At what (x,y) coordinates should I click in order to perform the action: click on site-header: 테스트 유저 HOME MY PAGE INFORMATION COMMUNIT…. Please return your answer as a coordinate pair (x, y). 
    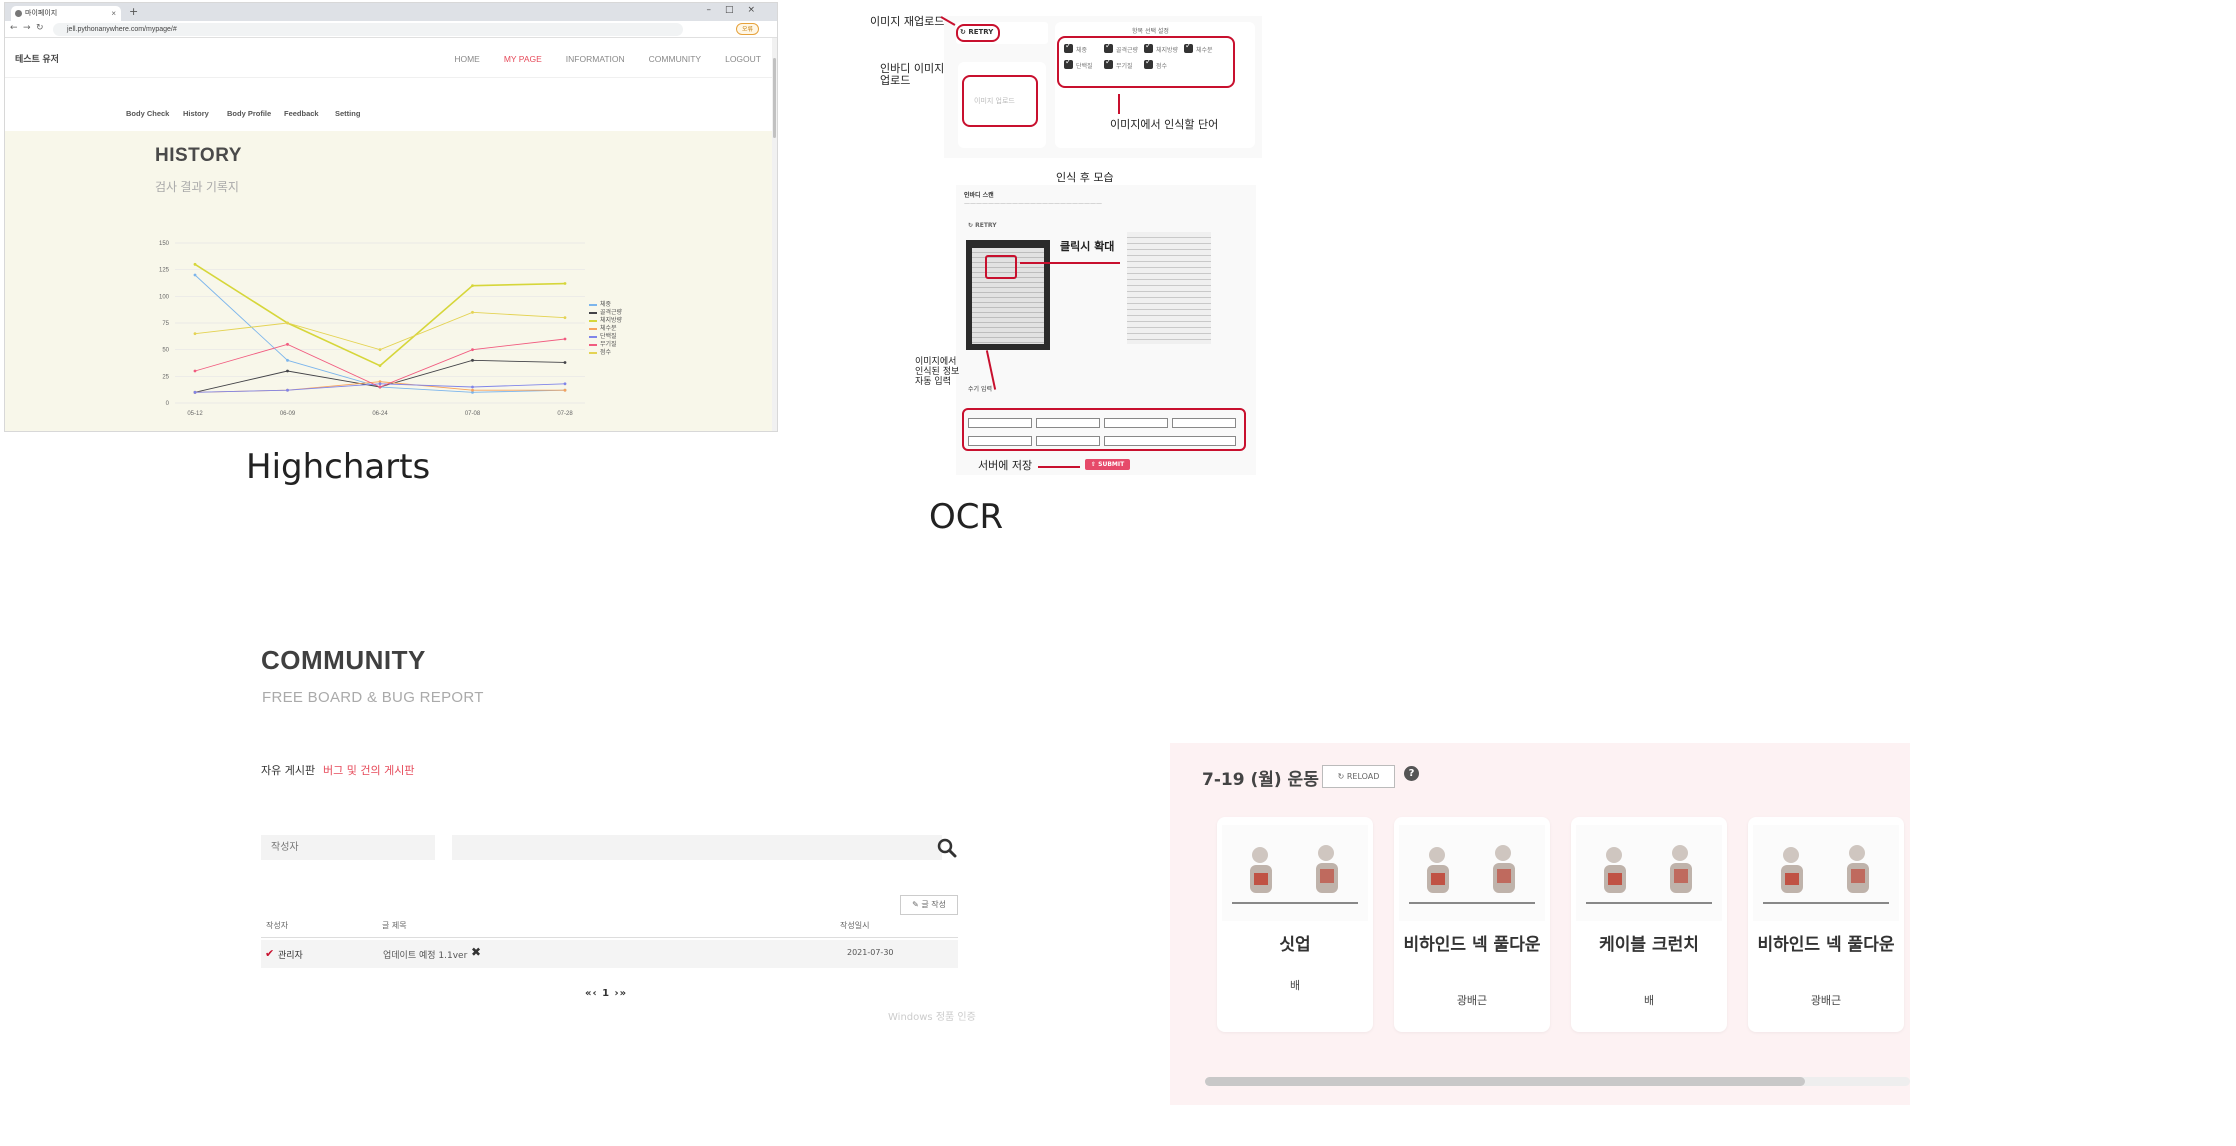
    Looking at the image, I should click on (391, 58).